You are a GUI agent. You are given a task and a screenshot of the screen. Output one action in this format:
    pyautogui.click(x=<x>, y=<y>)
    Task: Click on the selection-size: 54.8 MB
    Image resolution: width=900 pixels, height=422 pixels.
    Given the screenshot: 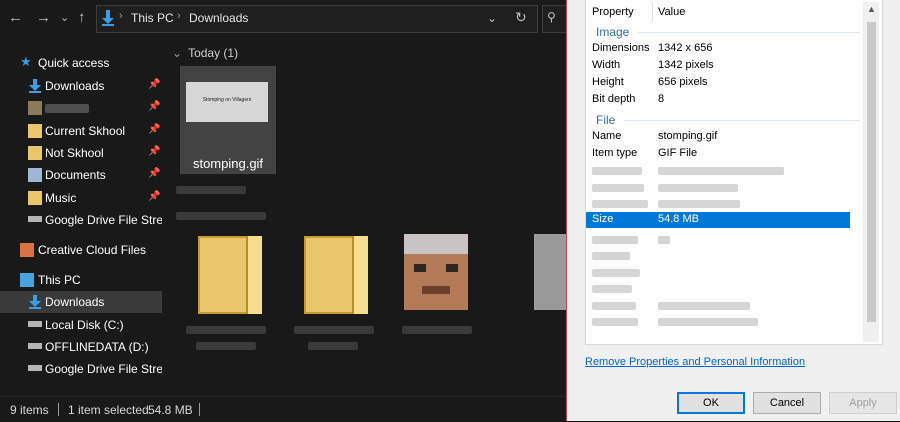 What is the action you would take?
    pyautogui.click(x=170, y=410)
    